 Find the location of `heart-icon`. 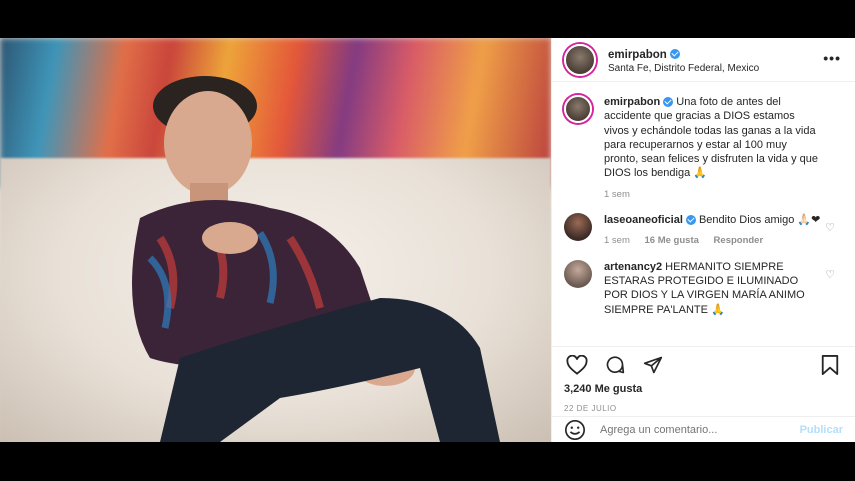

heart-icon is located at coordinates (577, 365).